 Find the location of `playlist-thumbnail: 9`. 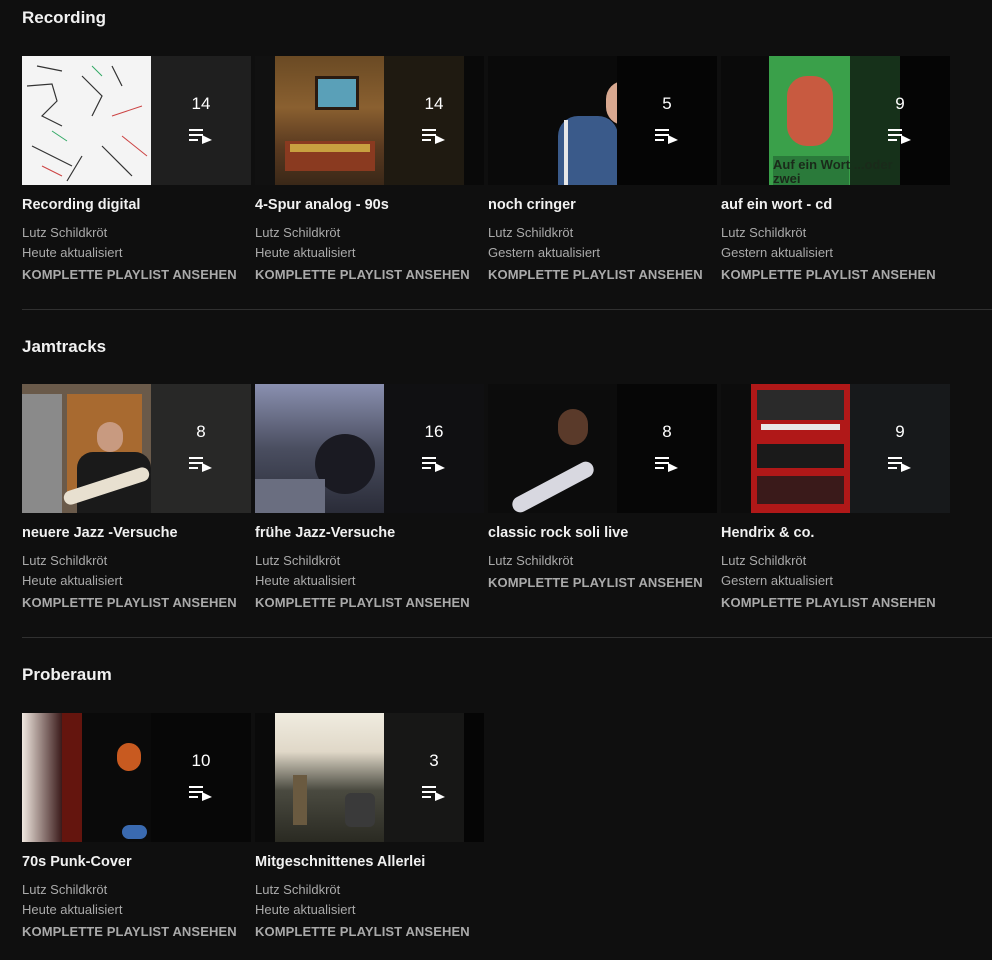

playlist-thumbnail: 9 is located at coordinates (835, 448).